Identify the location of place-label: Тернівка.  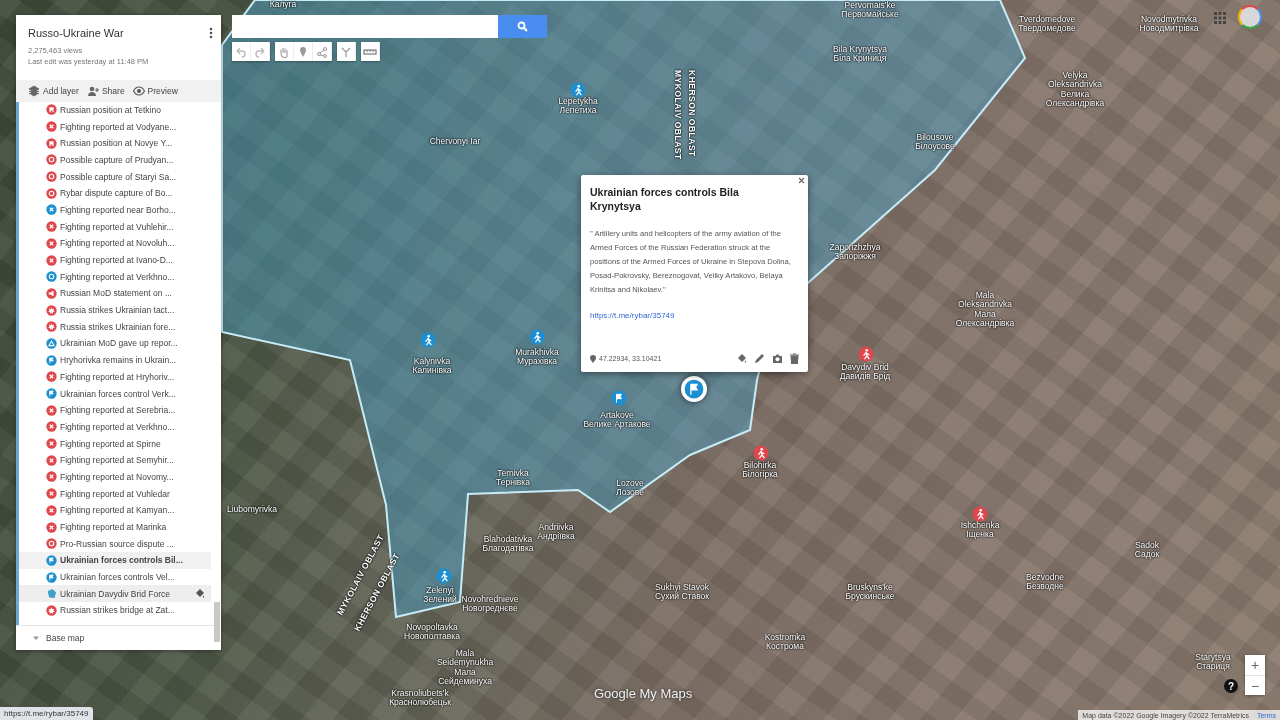
(513, 483).